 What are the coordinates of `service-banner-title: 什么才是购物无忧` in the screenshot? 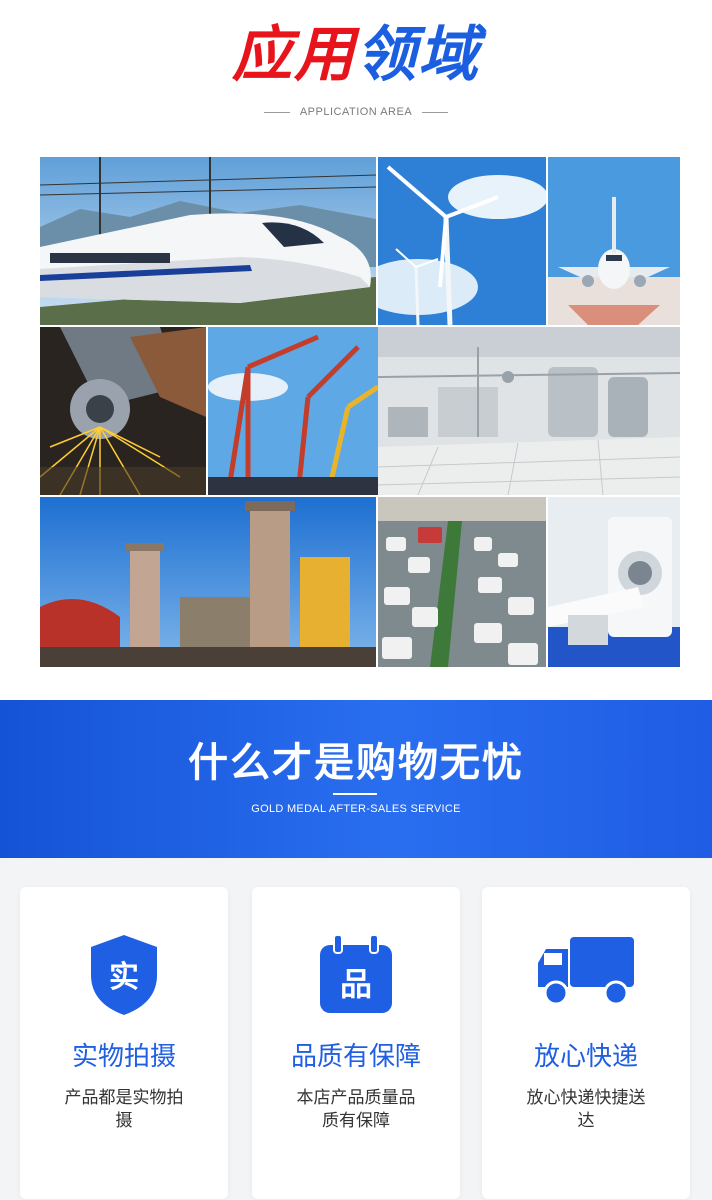 It's located at (356, 763).